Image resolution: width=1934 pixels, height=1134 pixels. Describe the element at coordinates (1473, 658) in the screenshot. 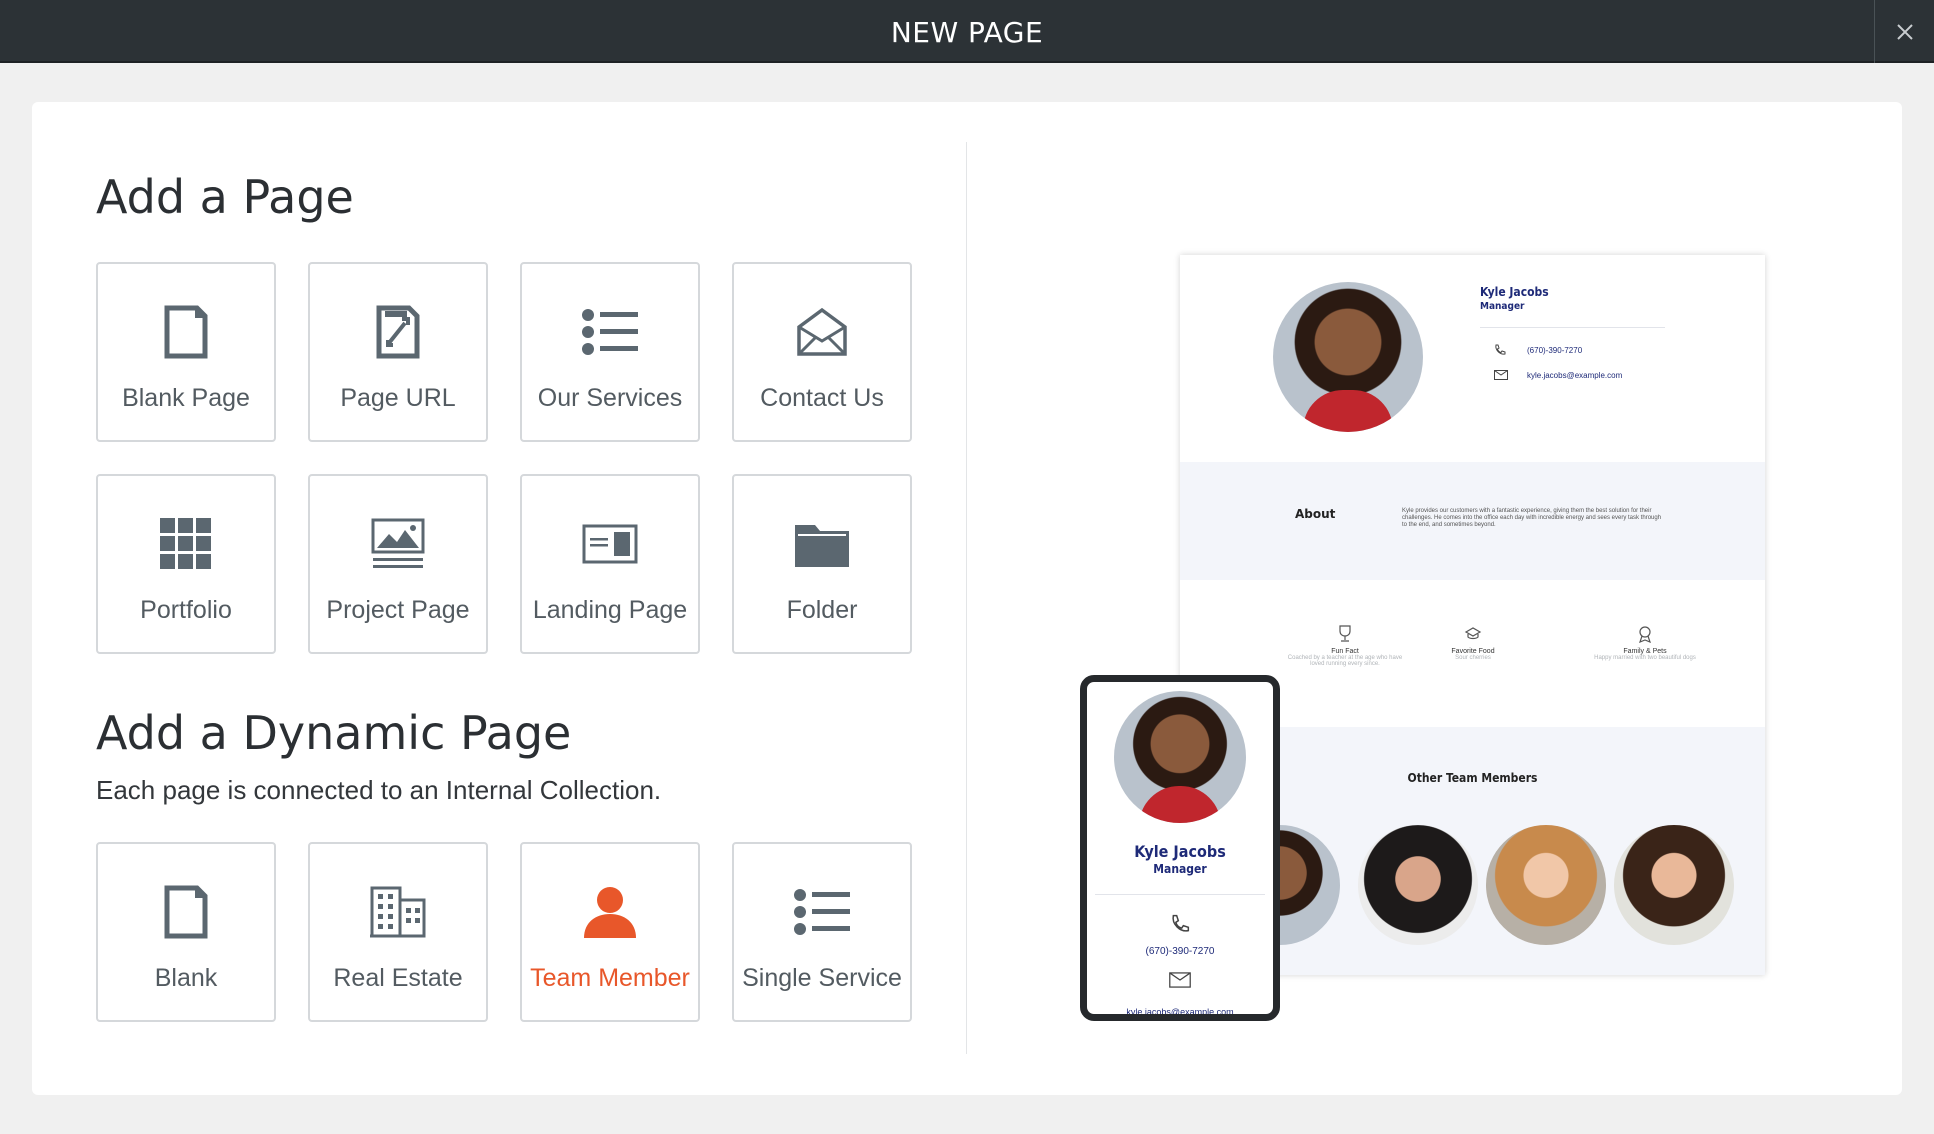

I see `fact-text: Sour cherries` at that location.